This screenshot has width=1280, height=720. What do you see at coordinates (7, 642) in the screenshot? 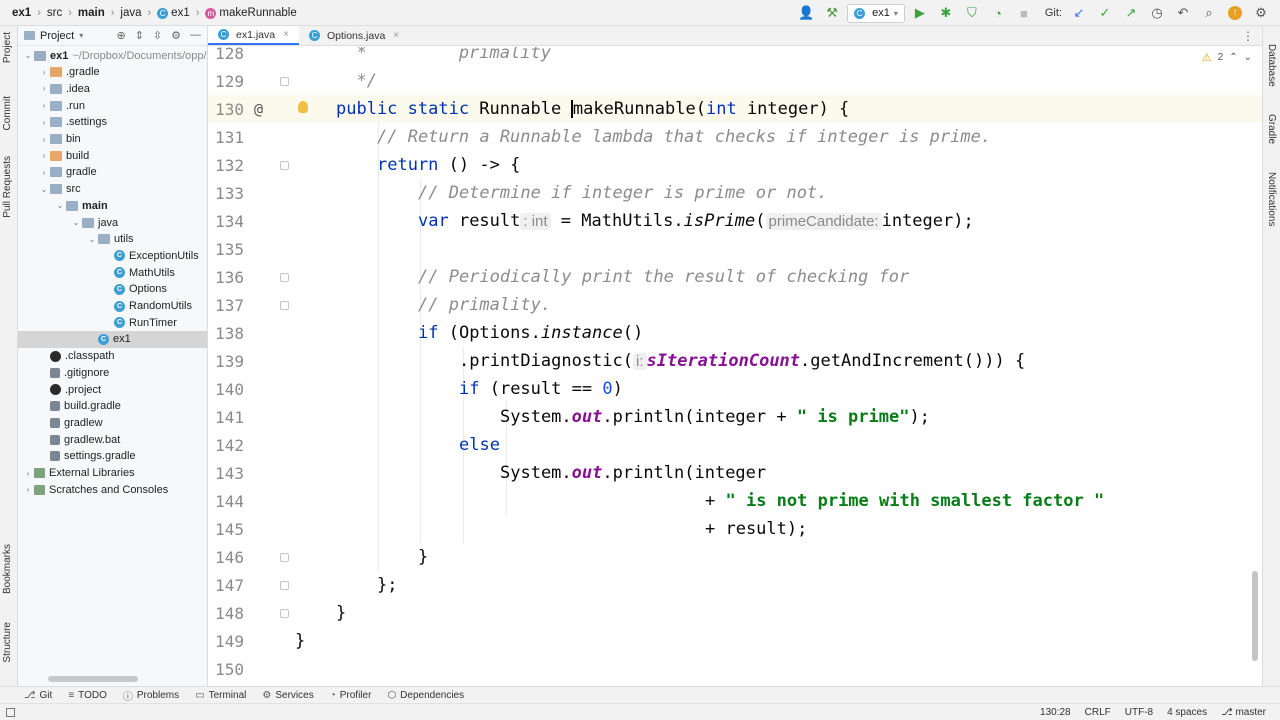
I see `structure-tool-button: Structure` at bounding box center [7, 642].